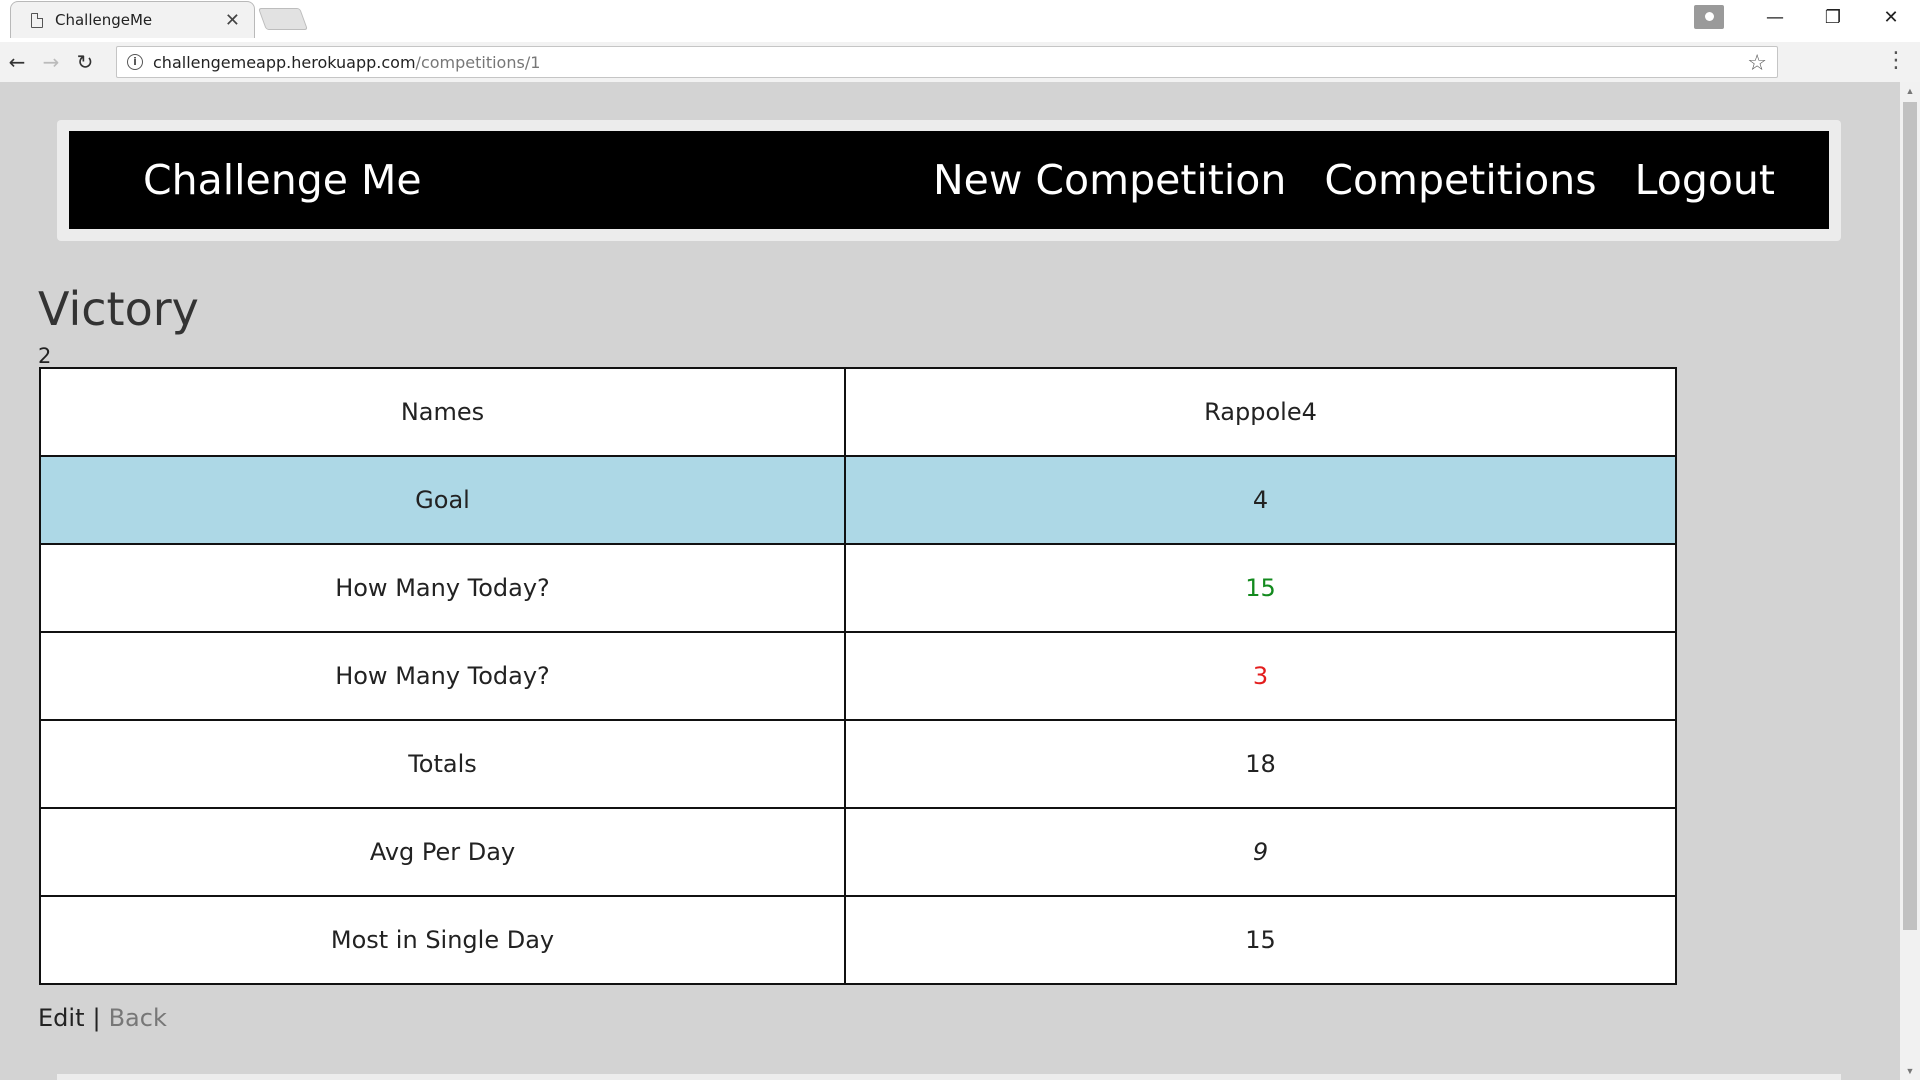 The image size is (1920, 1080). What do you see at coordinates (118, 309) in the screenshot?
I see `page-title: Victory` at bounding box center [118, 309].